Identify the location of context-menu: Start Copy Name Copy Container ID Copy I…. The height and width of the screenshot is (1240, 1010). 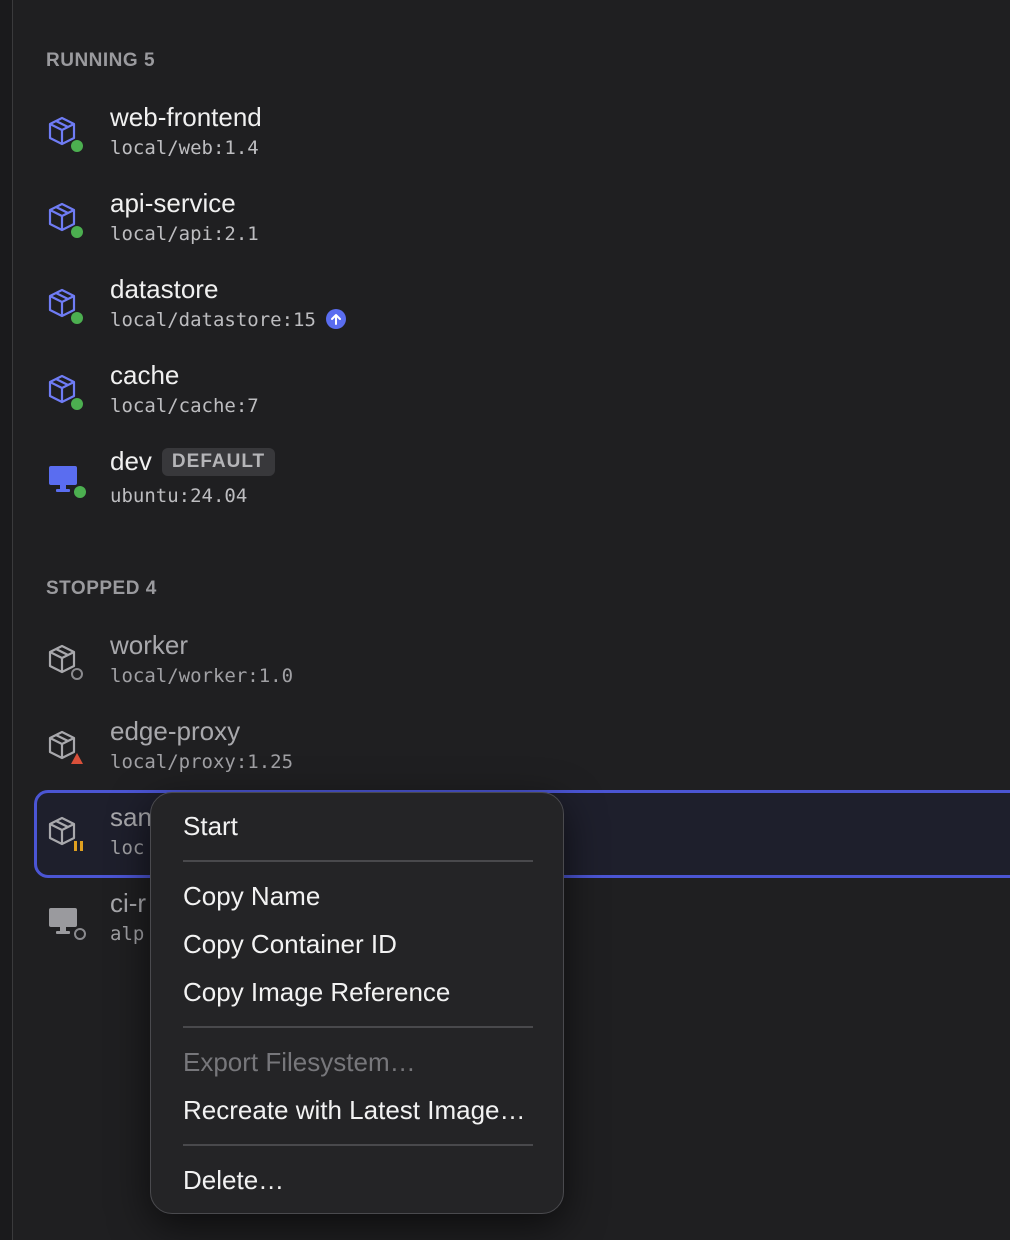
(357, 1003).